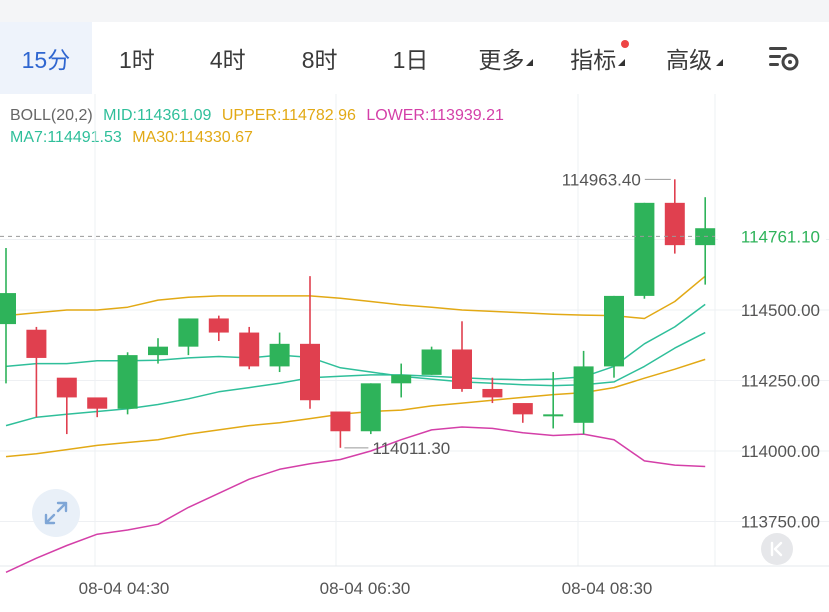  Describe the element at coordinates (780, 236) in the screenshot. I see `last-price-label: 114761.10` at that location.